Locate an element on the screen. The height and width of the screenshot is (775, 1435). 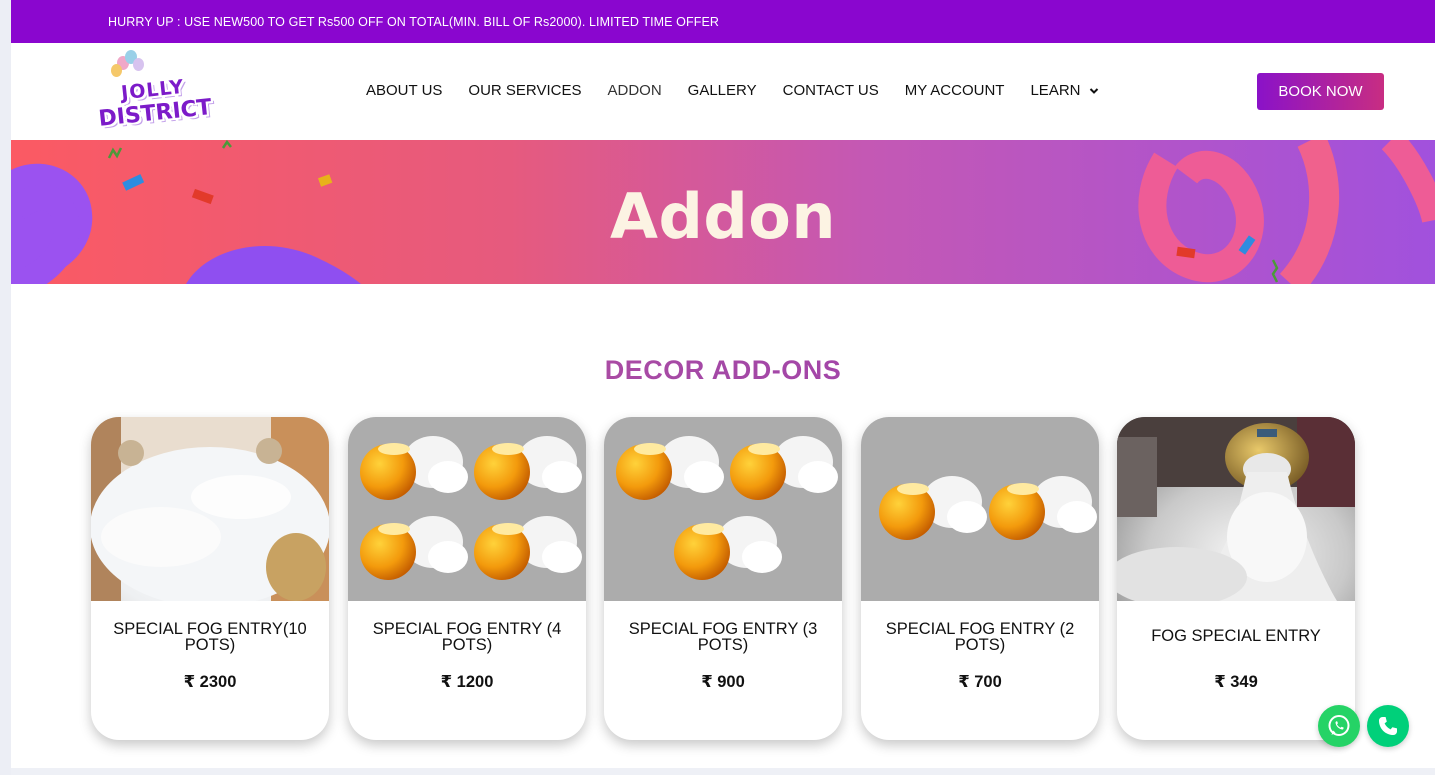
phone-icon is located at coordinates (1388, 726).